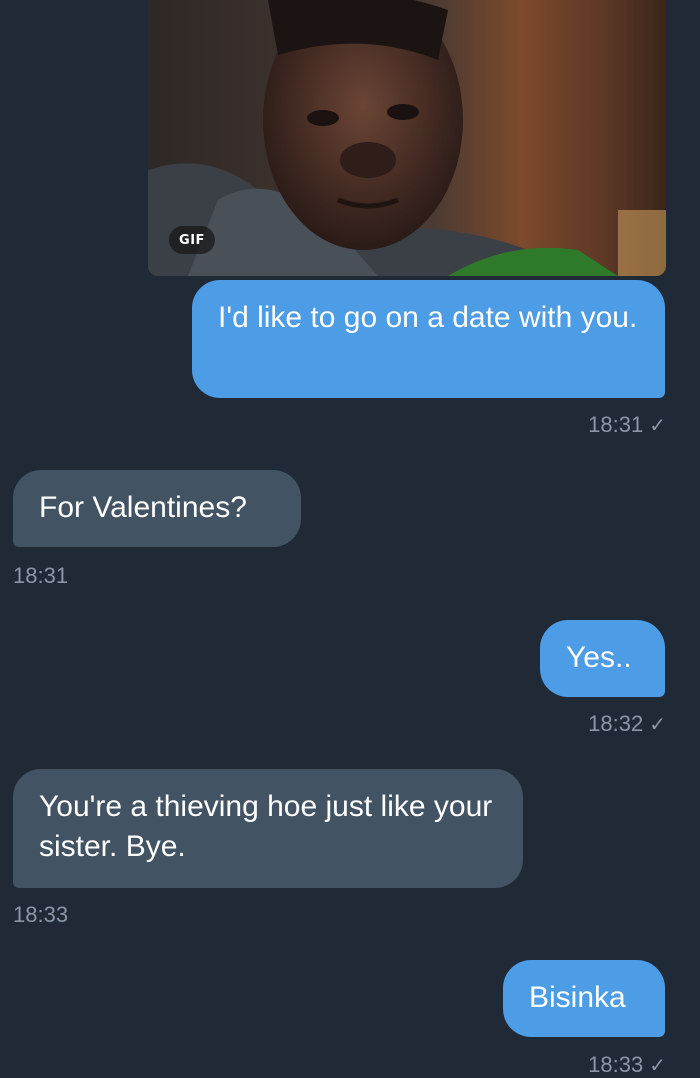 Image resolution: width=700 pixels, height=1078 pixels. I want to click on gif-badge: GIF, so click(192, 240).